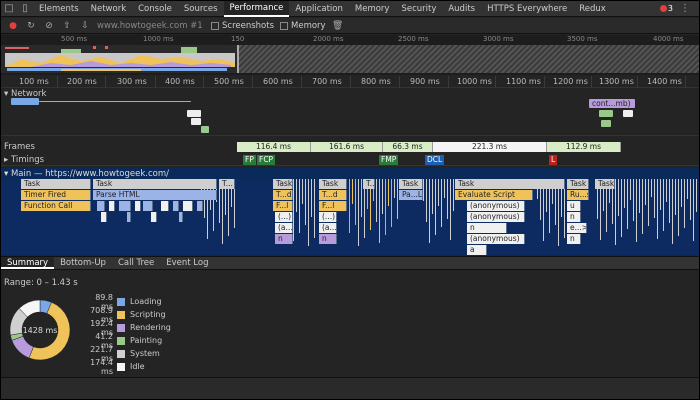 The width and height of the screenshot is (700, 400). Describe the element at coordinates (584, 147) in the screenshot. I see `frame-box: 112.9 ms` at that location.